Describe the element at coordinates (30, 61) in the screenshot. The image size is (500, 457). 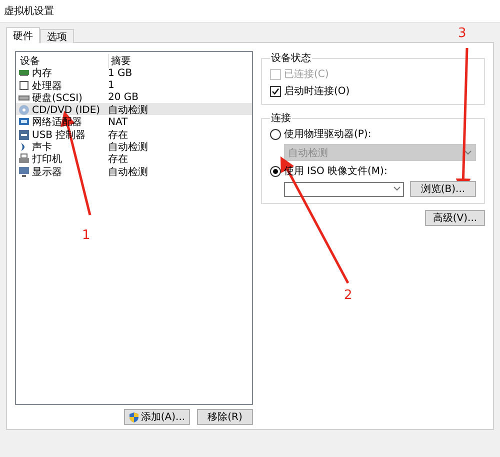
I see `column-header: 设备` at that location.